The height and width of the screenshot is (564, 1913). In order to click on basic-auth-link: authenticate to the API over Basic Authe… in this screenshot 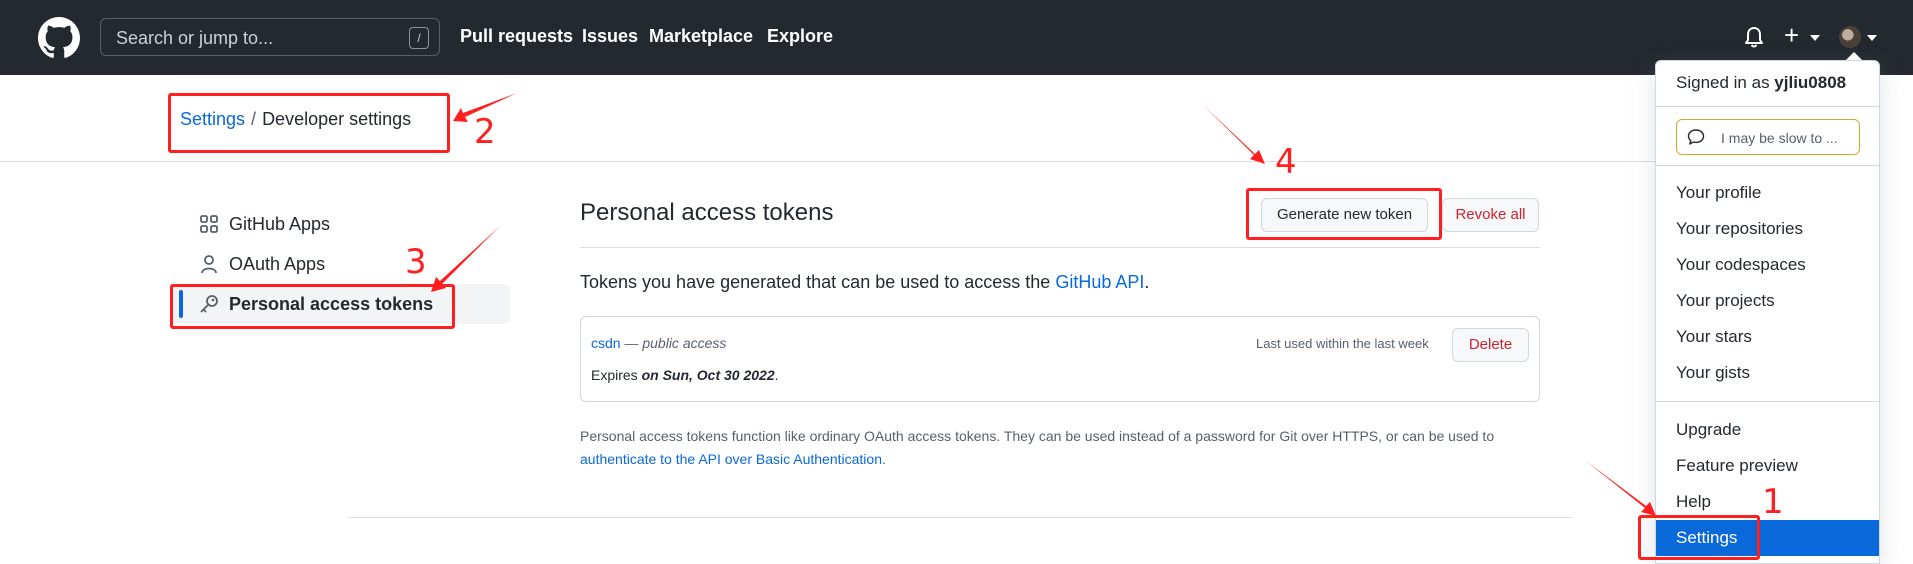, I will do `click(731, 459)`.